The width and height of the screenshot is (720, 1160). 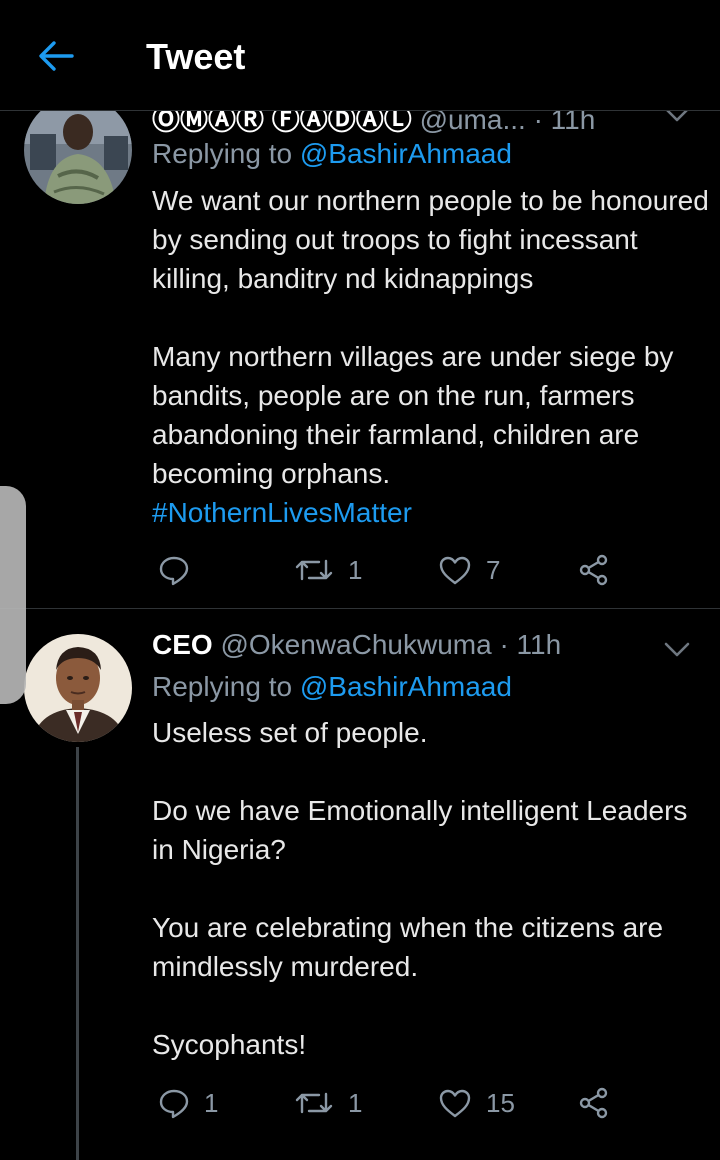 I want to click on like-button: 15, so click(x=476, y=1103).